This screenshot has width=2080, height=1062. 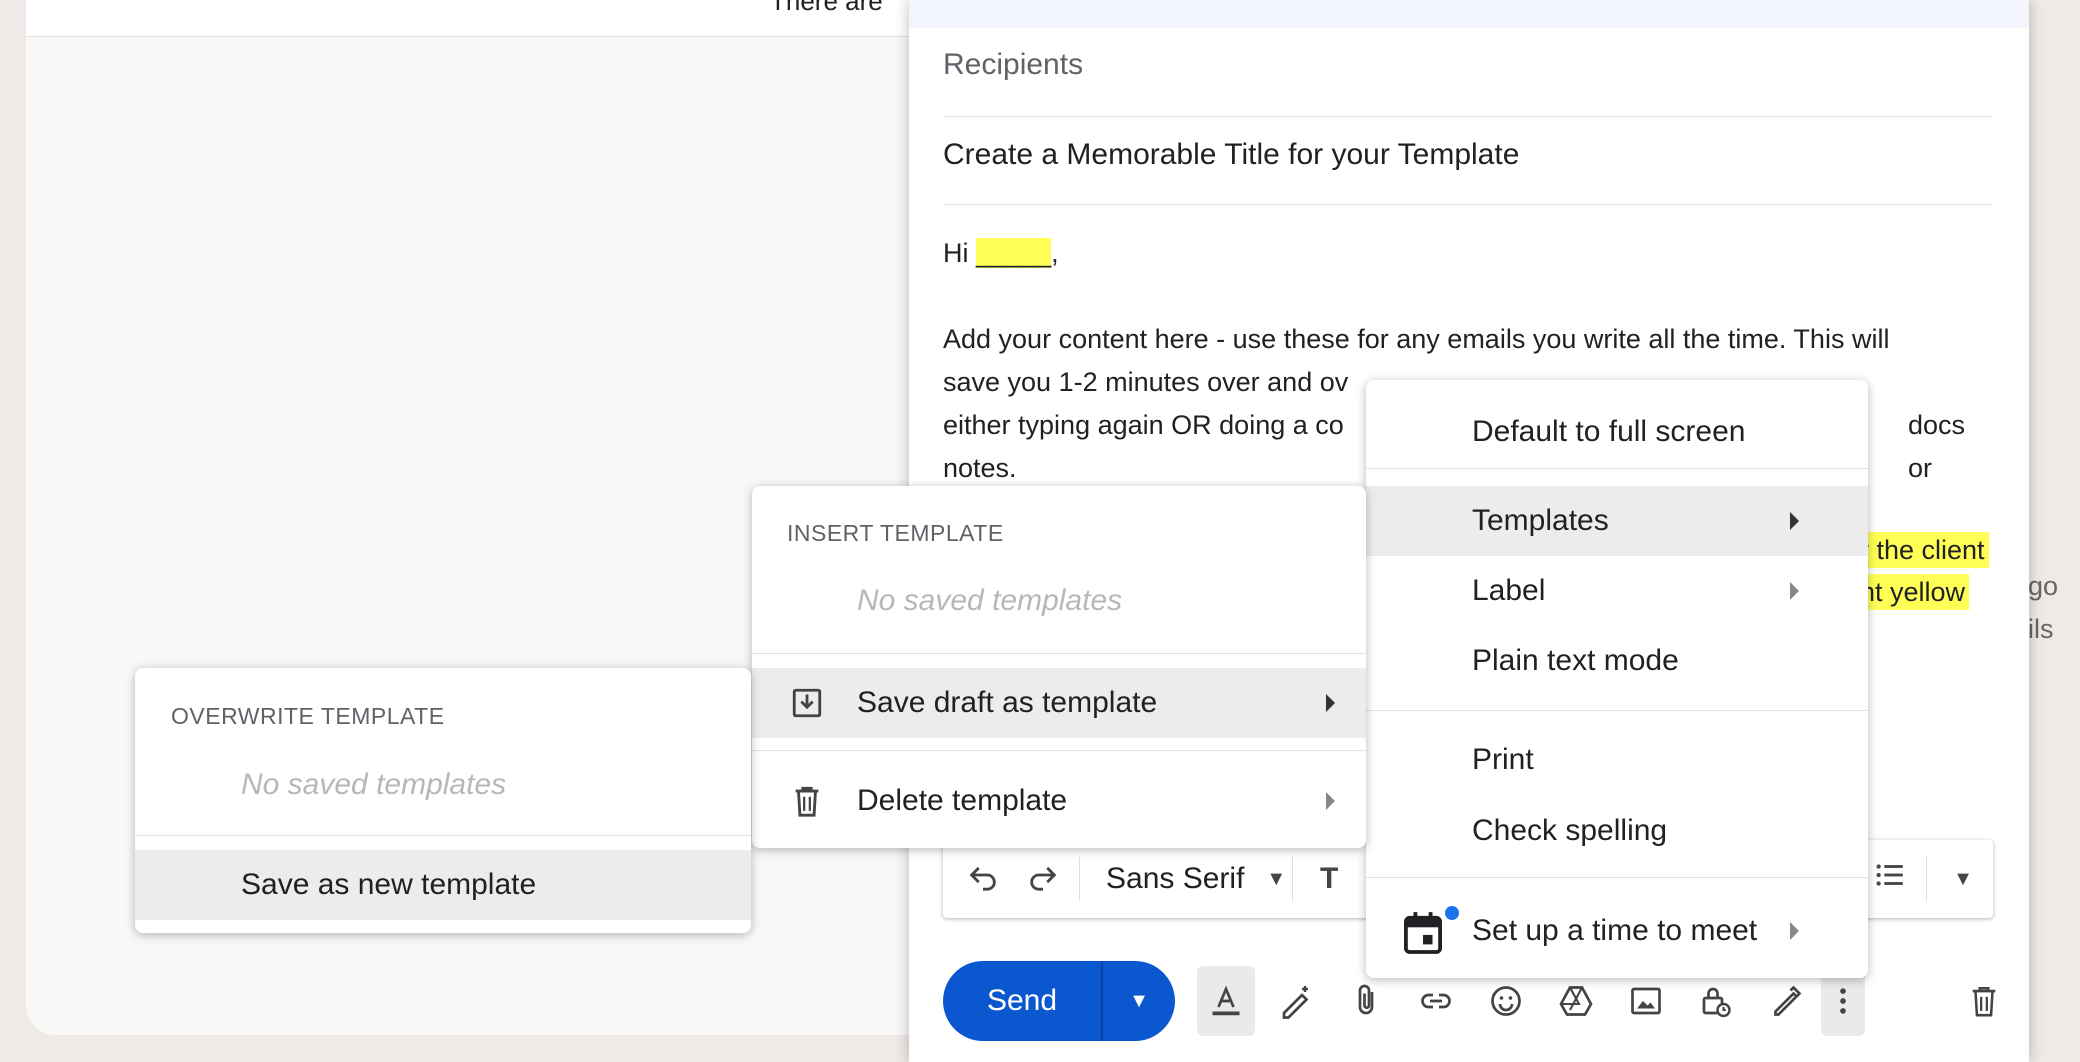 I want to click on undo-icon, so click(x=983, y=879).